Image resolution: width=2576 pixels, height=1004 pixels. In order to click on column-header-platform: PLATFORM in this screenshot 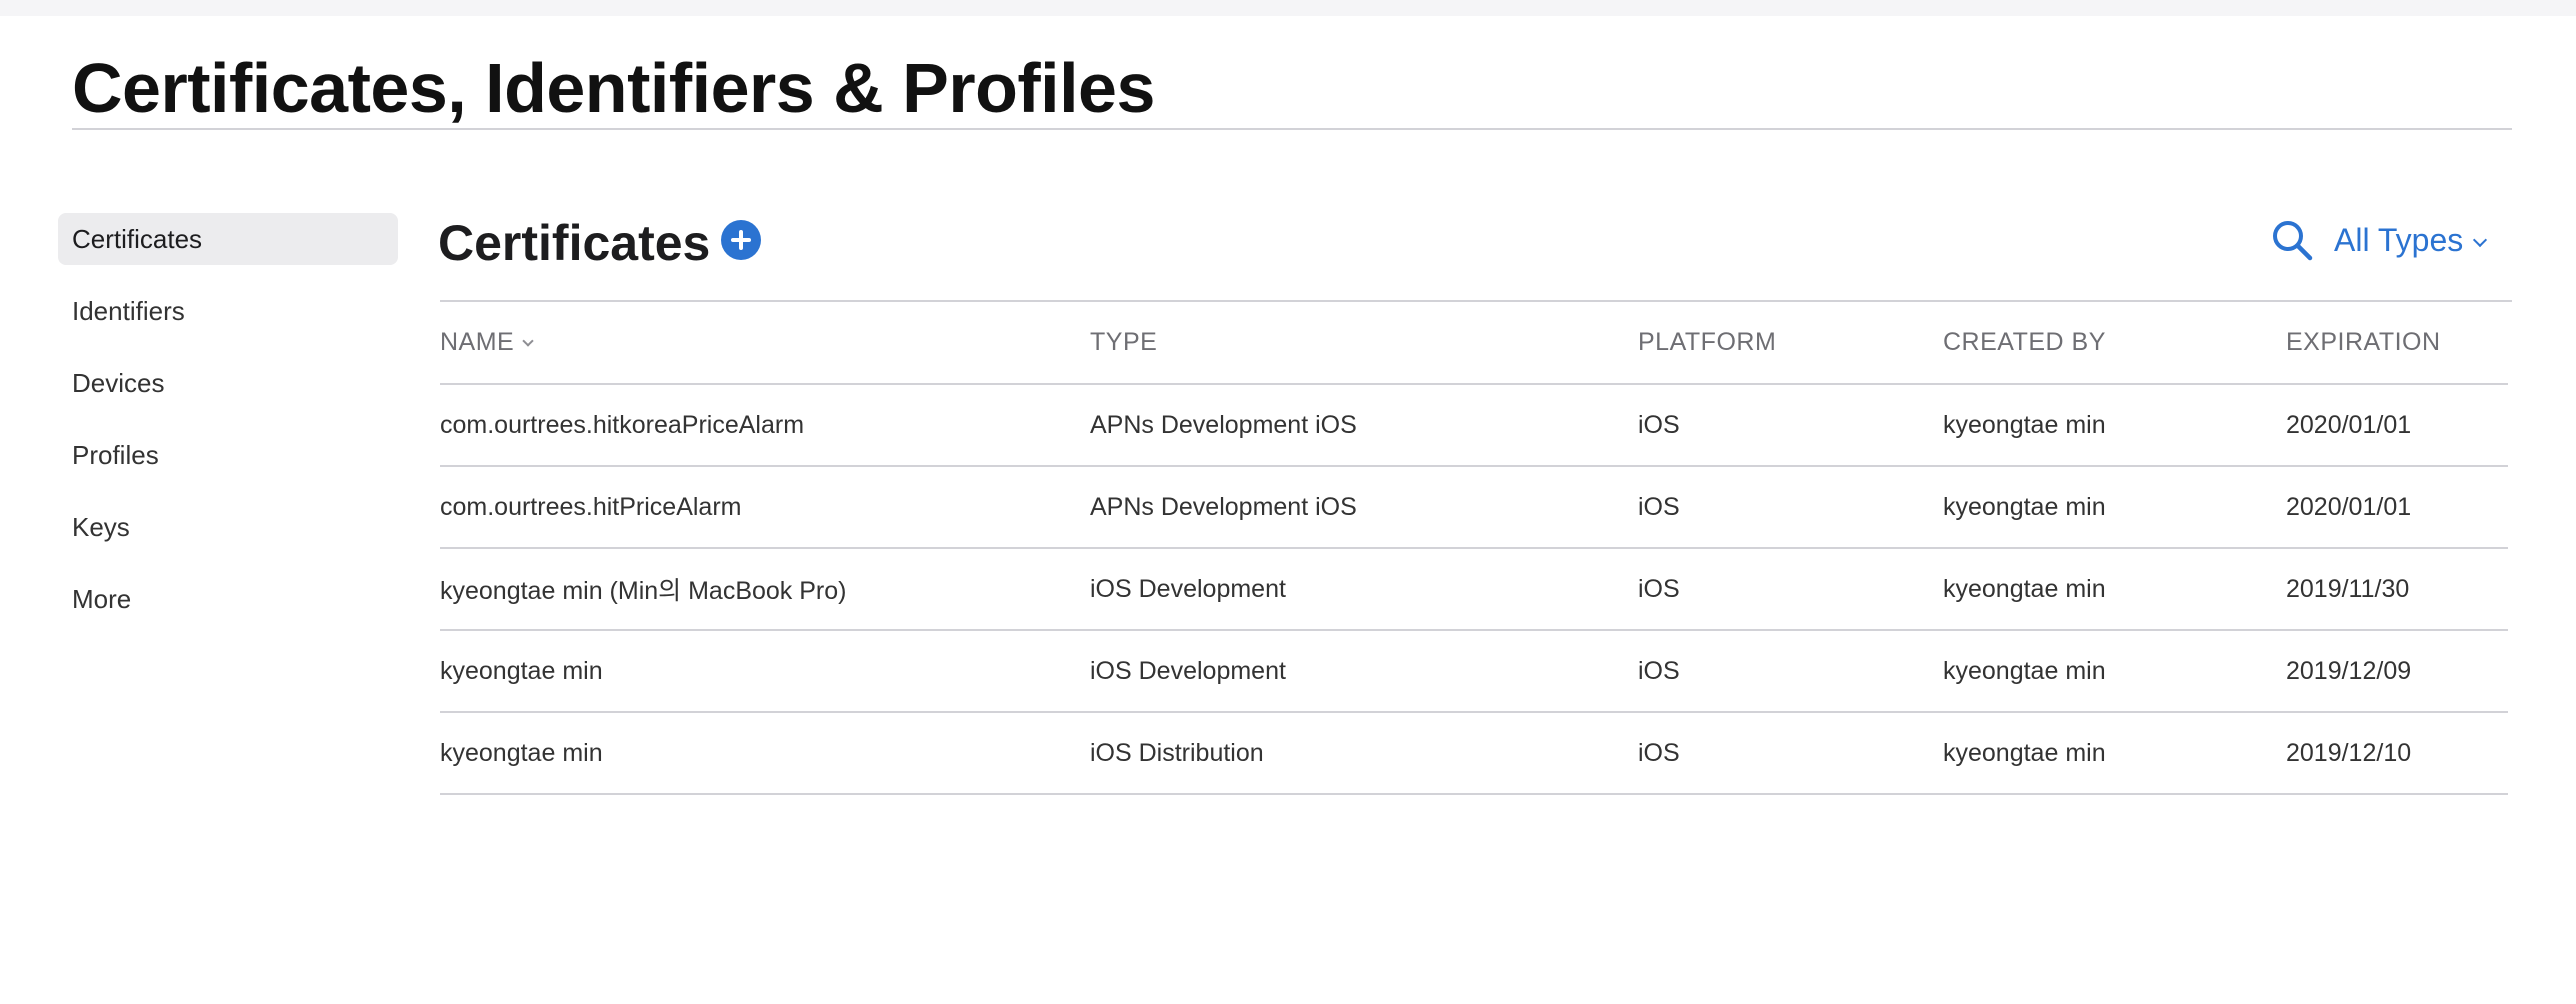, I will do `click(1790, 343)`.